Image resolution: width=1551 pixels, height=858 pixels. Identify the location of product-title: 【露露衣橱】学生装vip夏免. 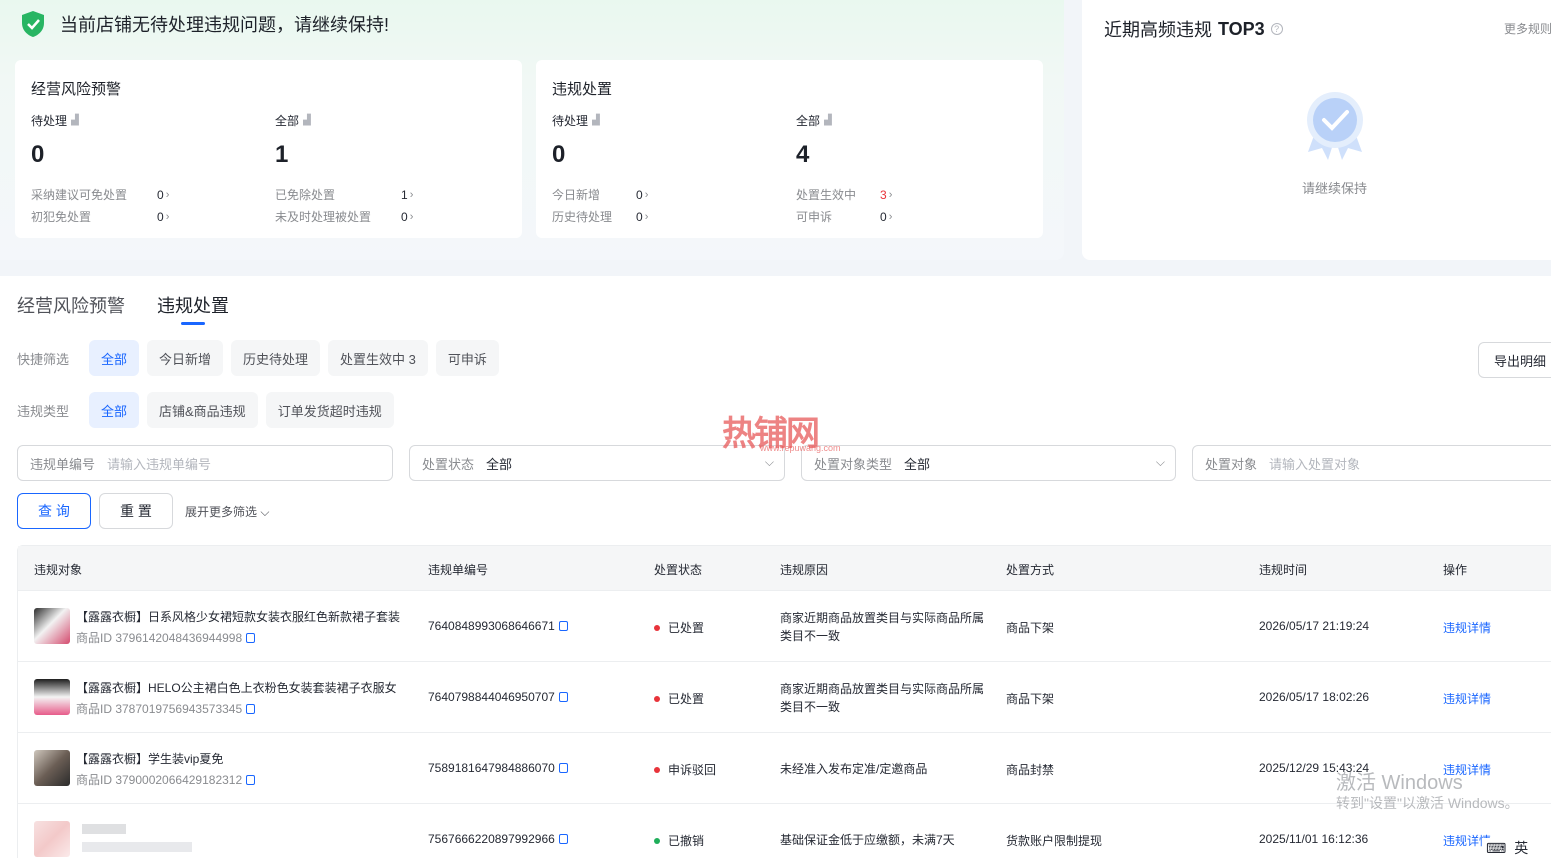
(246, 758).